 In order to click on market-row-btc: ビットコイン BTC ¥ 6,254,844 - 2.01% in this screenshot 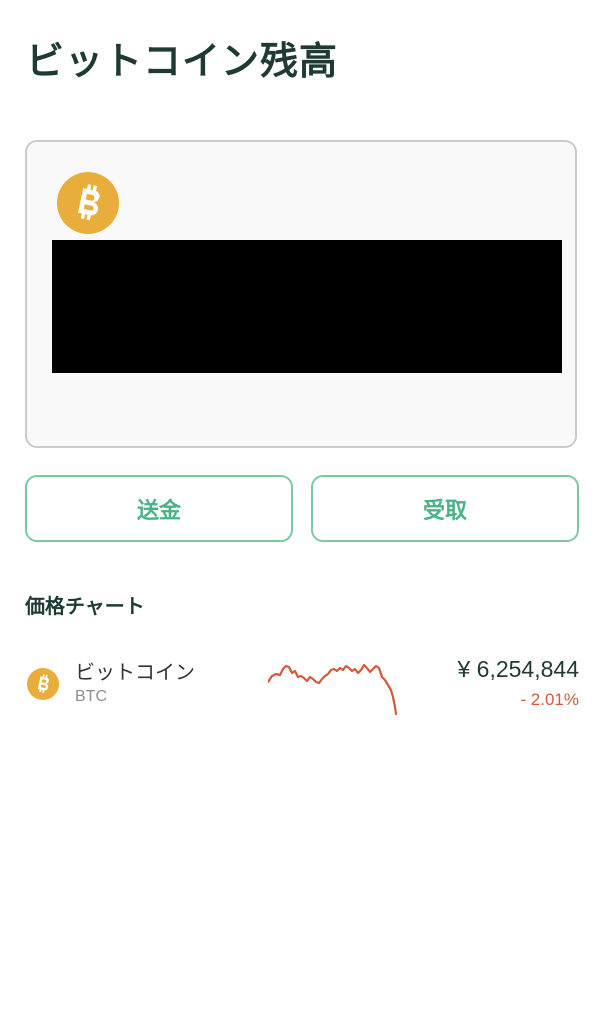, I will do `click(302, 685)`.